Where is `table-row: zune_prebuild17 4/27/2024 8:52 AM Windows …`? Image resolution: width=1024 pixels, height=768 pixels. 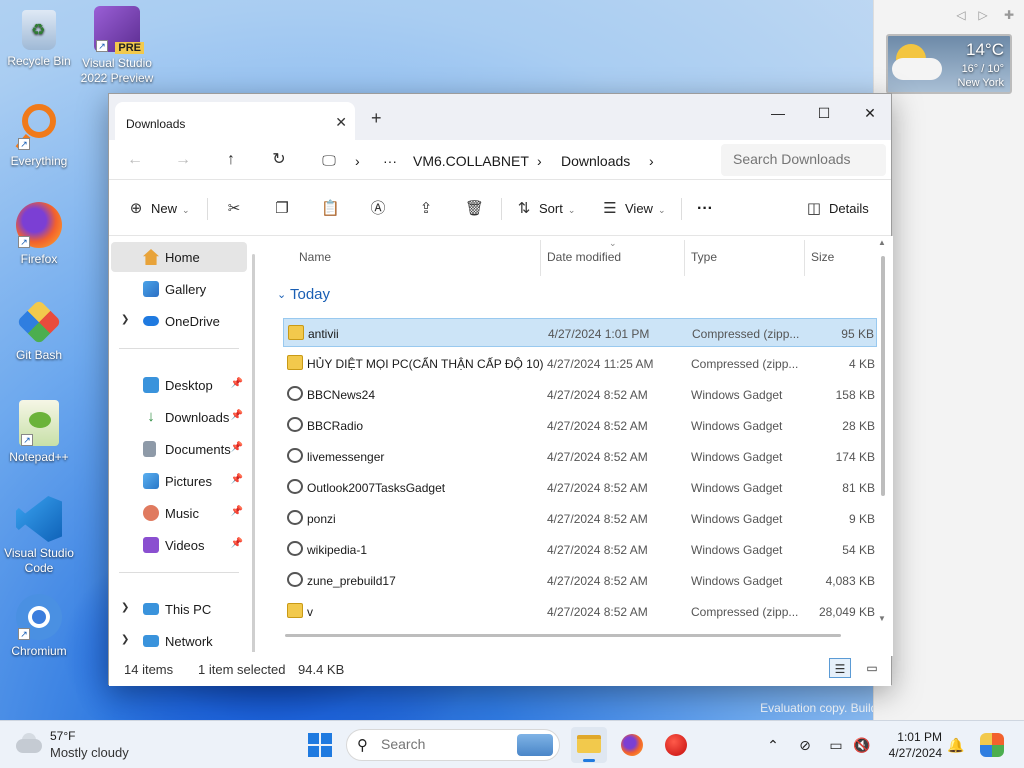
table-row: zune_prebuild17 4/27/2024 8:52 AM Windows … is located at coordinates (580, 580).